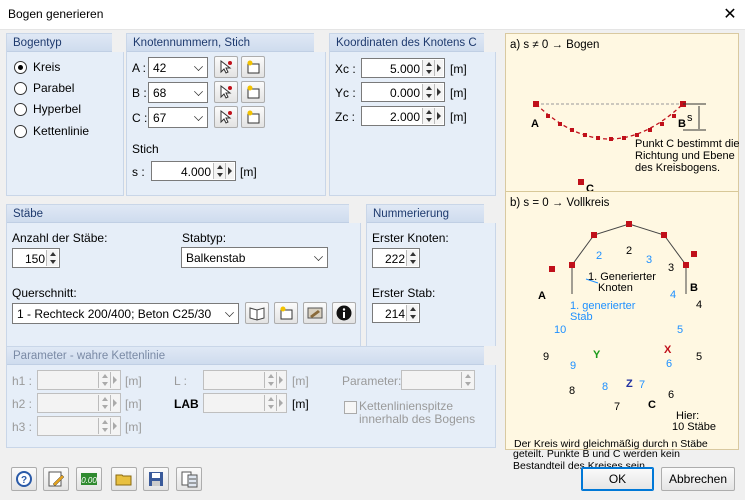 The height and width of the screenshot is (500, 745). Describe the element at coordinates (47, 67) in the screenshot. I see `radio-kreis-label: Kreis` at that location.